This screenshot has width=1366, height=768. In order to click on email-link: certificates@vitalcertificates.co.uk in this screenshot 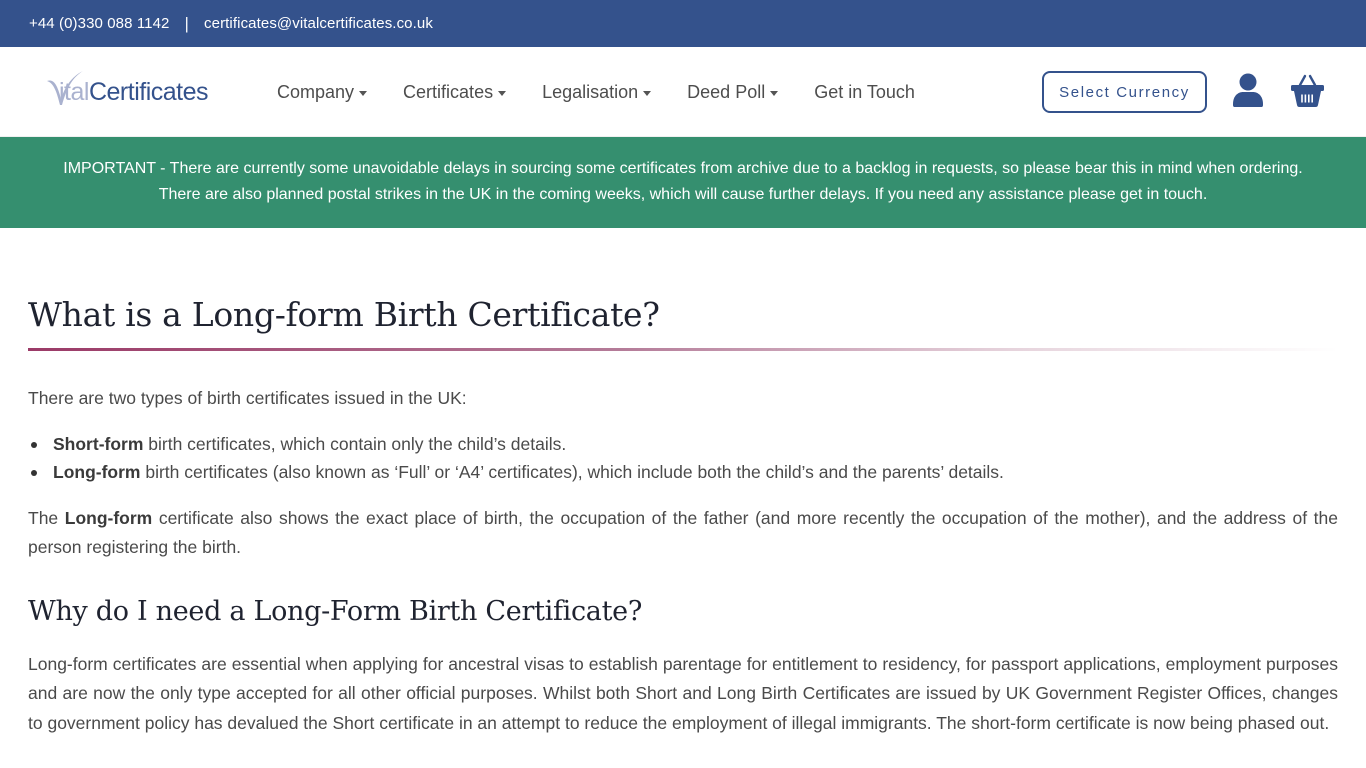, I will do `click(318, 23)`.